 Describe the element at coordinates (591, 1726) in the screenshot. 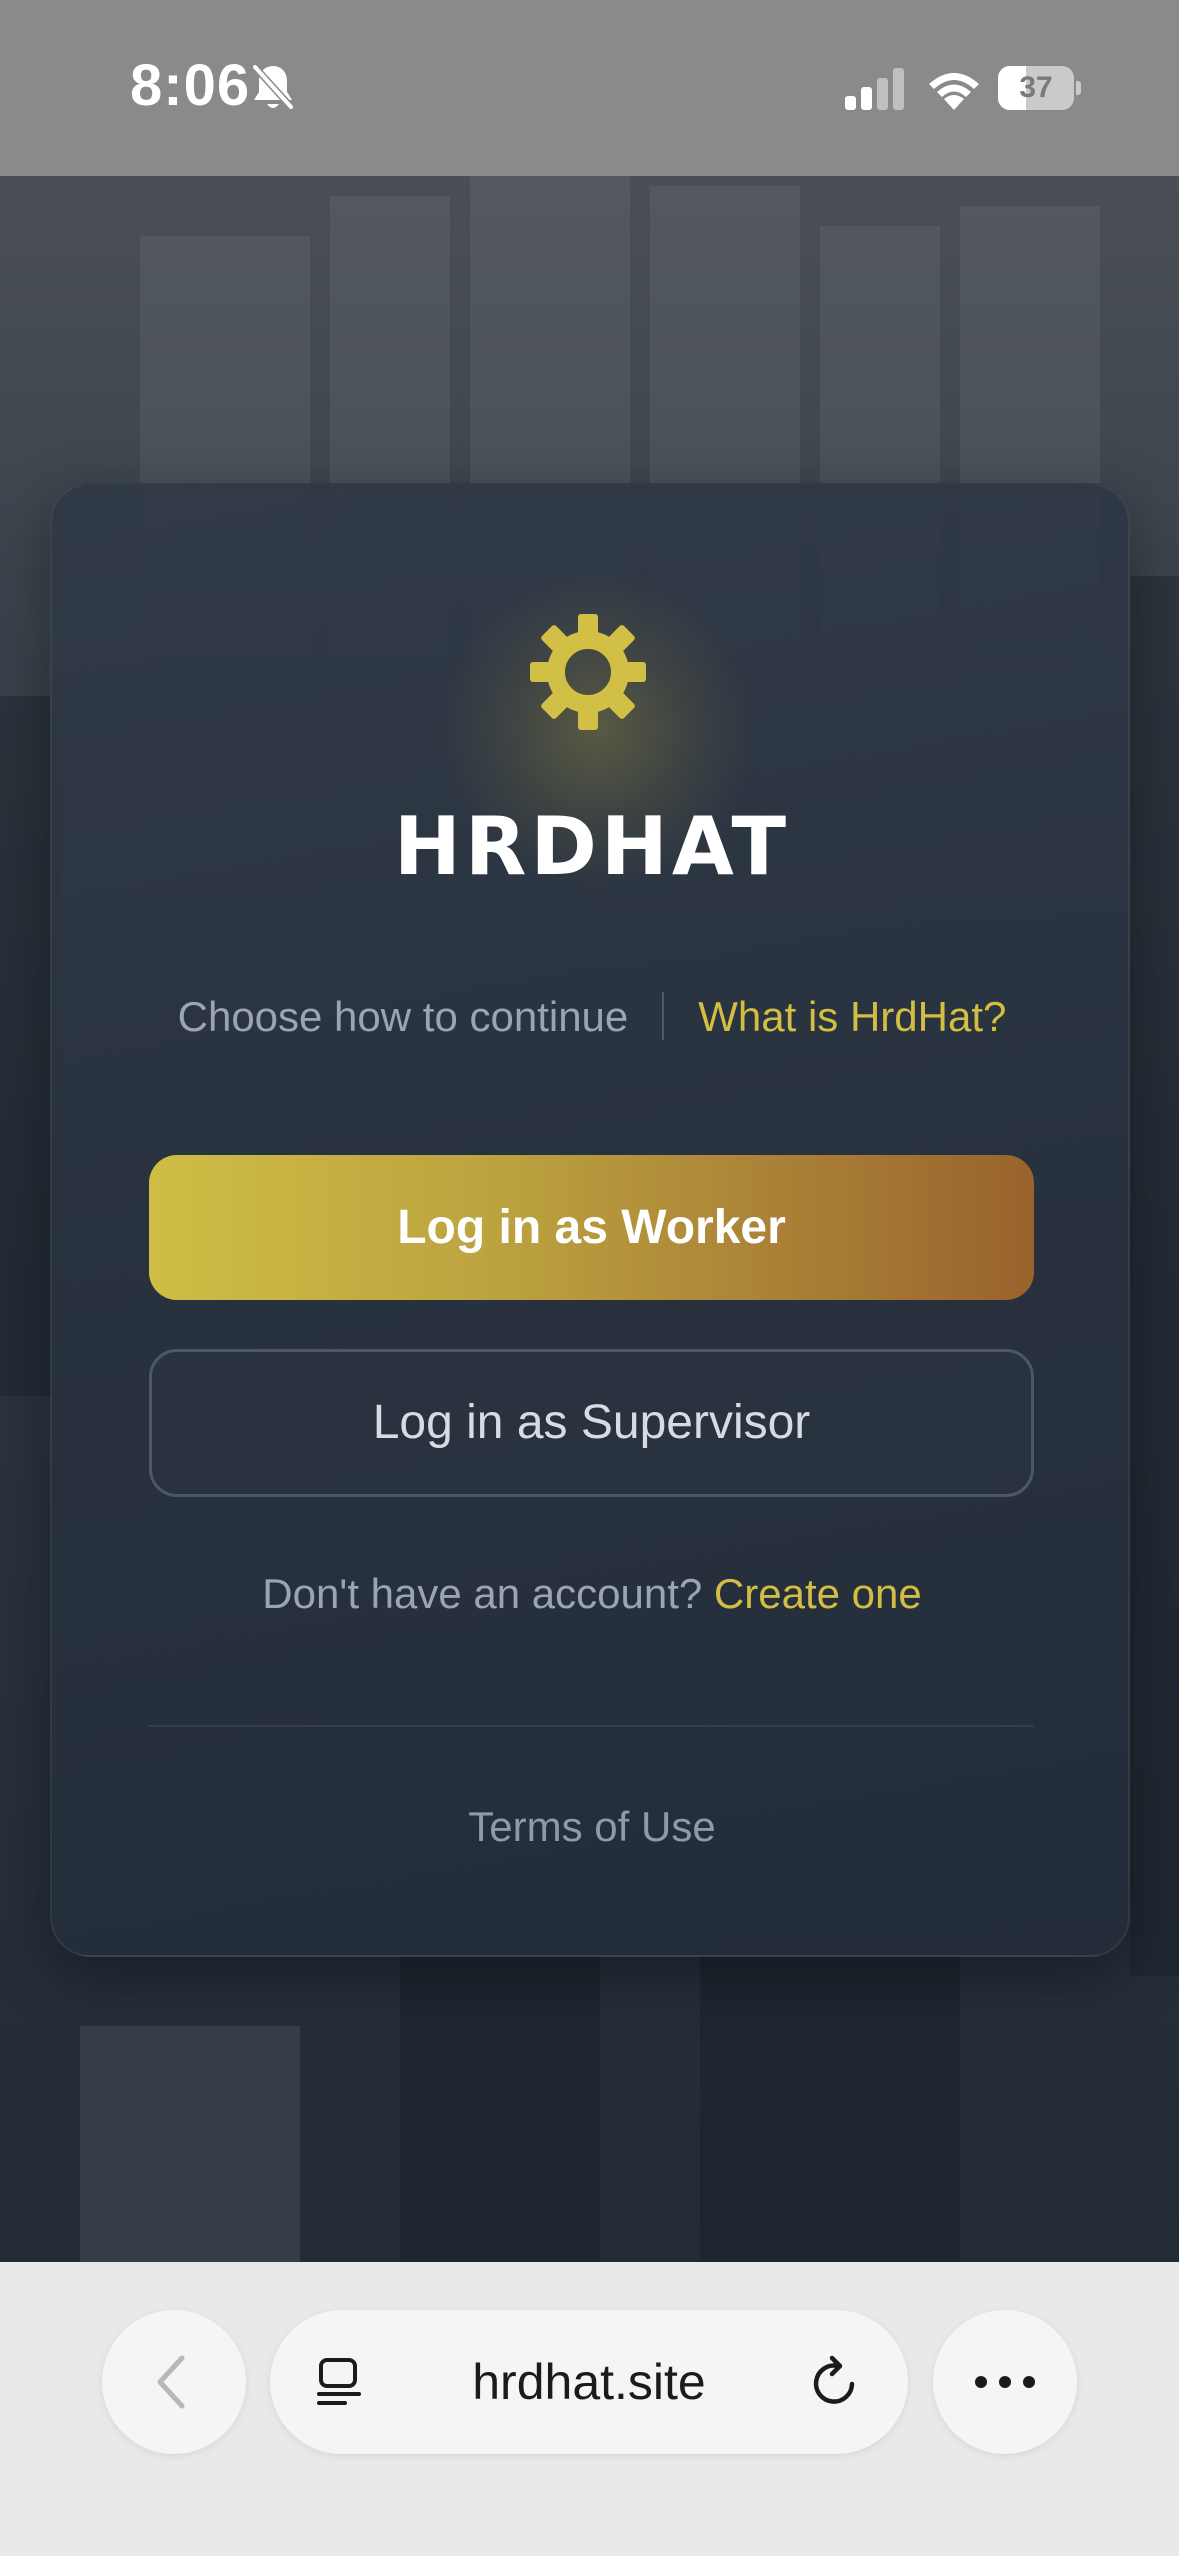

I see `card-divider` at that location.